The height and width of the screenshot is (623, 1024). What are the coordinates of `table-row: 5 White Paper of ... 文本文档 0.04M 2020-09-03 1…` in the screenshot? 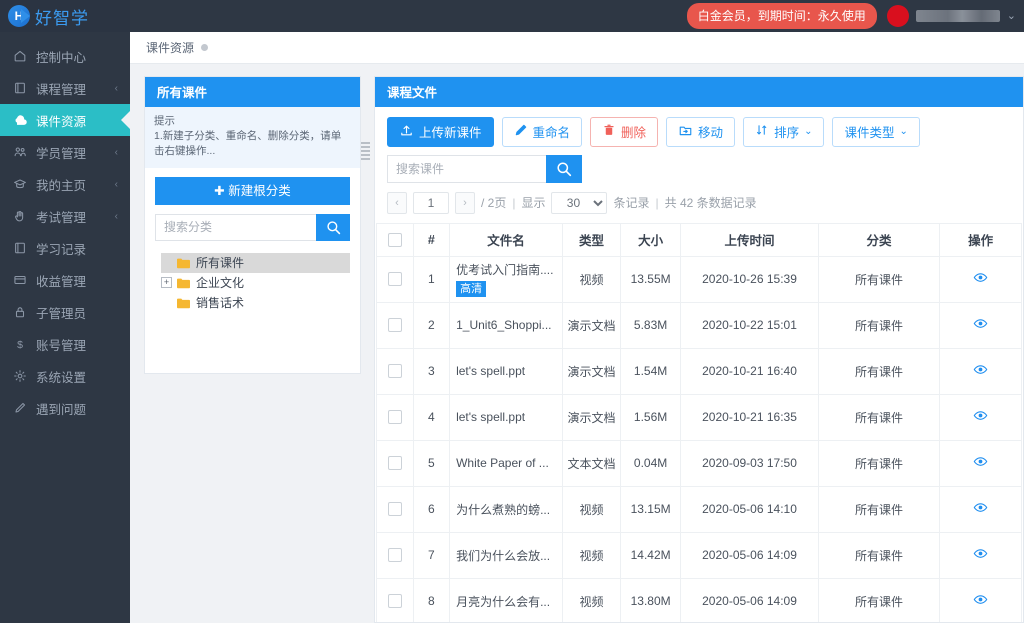 It's located at (699, 463).